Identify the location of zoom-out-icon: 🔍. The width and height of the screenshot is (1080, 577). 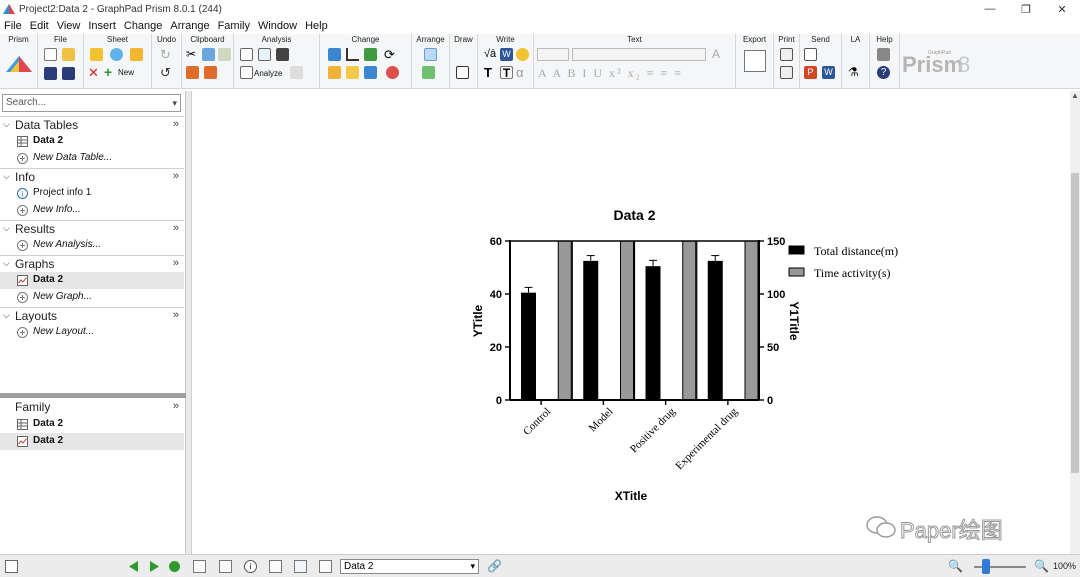
(955, 566).